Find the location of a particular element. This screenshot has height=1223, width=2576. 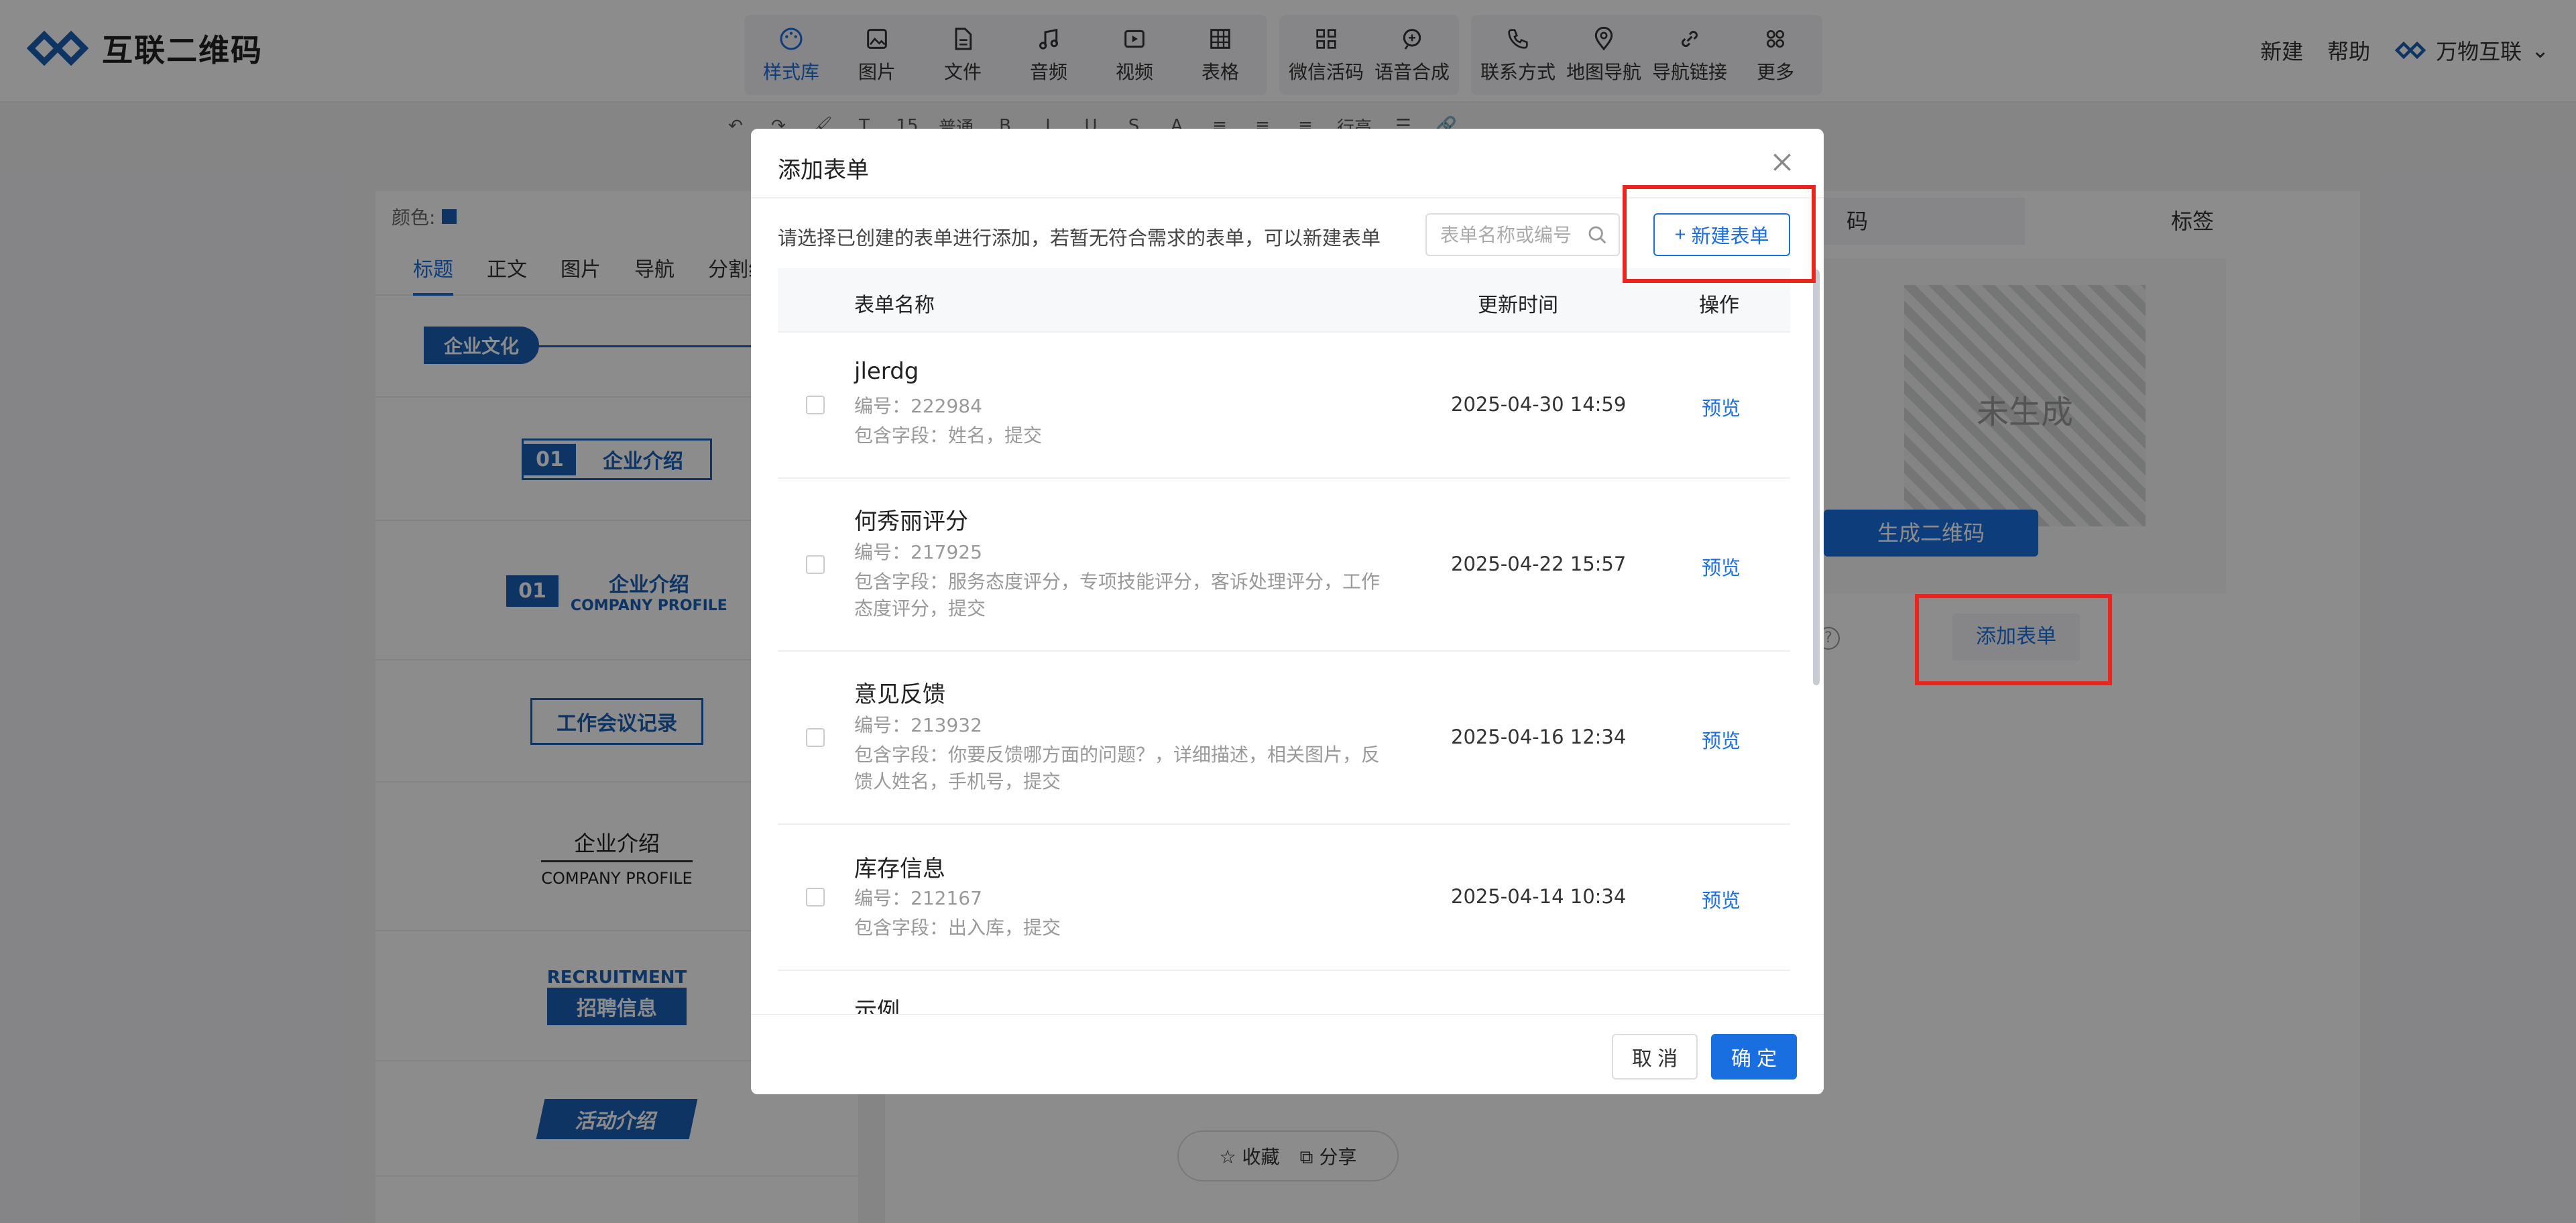

form-fields: 包含字段：你要反馈哪方面的问题？，详细描述，相关图片，反馈人姓名，手机号，提交 is located at coordinates (1117, 768).